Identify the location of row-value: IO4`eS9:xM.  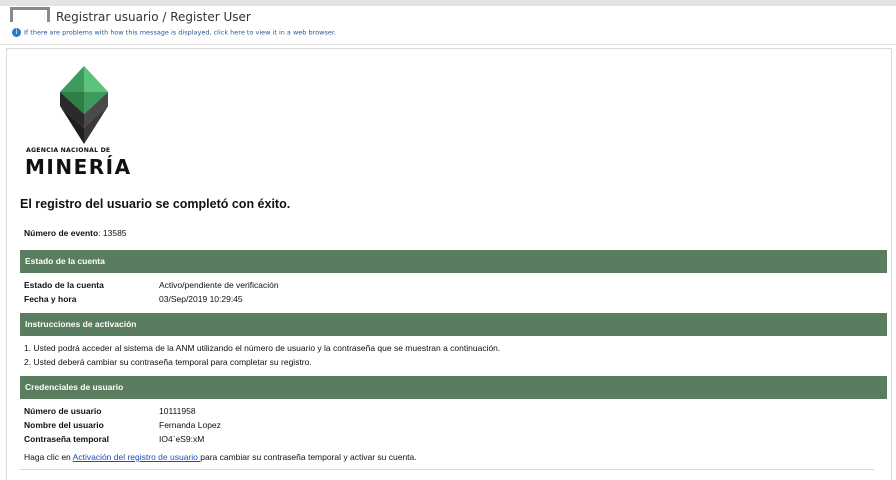
(182, 439).